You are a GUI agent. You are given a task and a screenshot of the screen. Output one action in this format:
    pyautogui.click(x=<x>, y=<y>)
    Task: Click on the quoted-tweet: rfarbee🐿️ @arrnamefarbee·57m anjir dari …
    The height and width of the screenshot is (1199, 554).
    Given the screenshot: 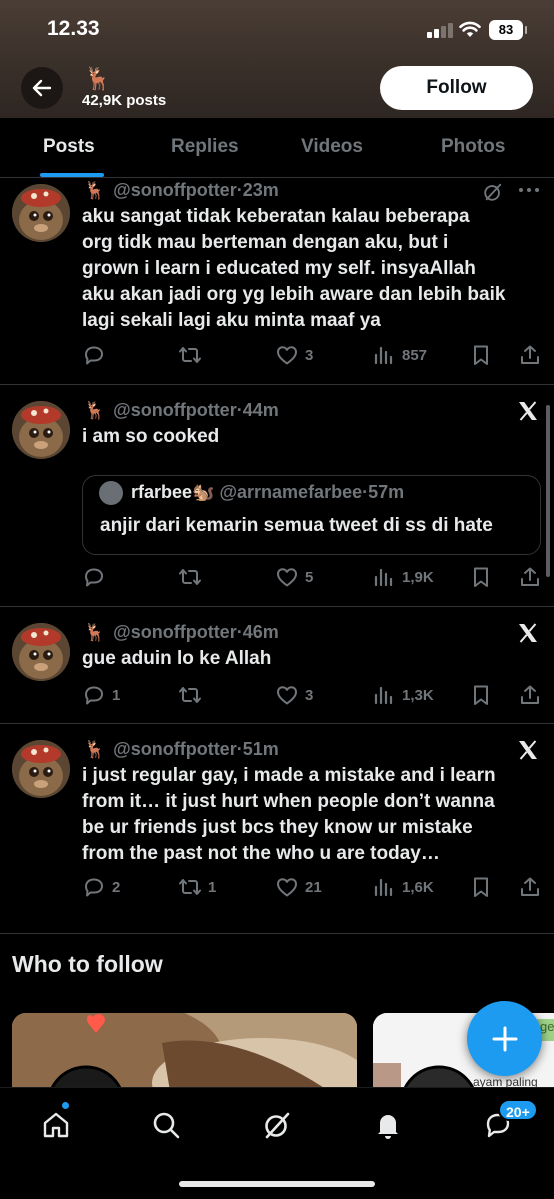 What is the action you would take?
    pyautogui.click(x=311, y=515)
    